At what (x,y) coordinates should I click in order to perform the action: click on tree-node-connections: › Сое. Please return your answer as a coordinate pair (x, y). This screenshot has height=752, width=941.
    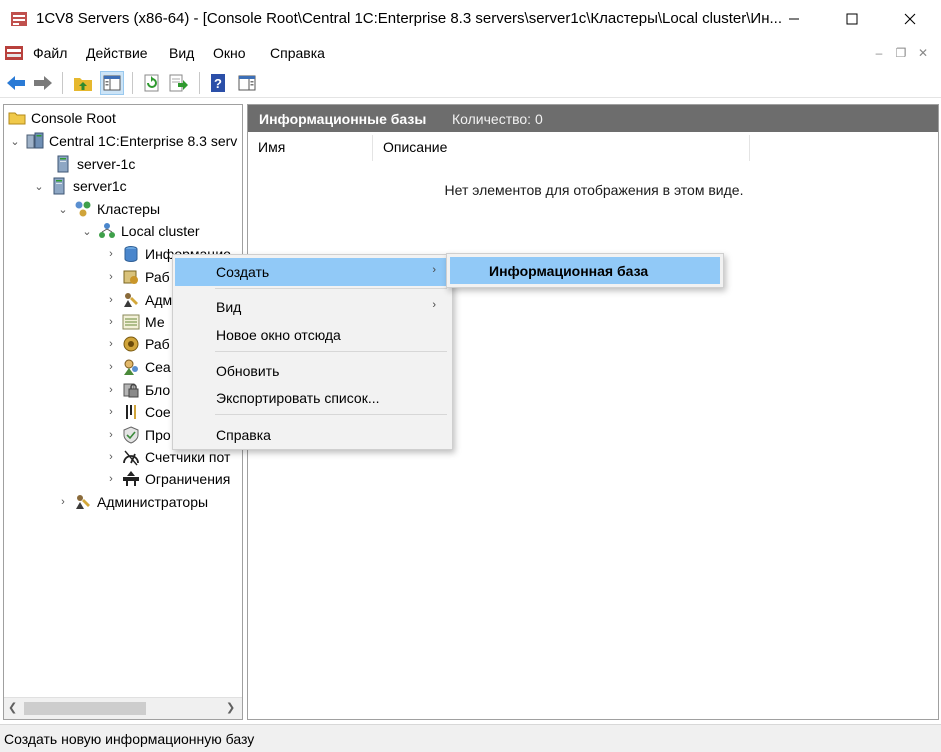
    Looking at the image, I should click on (137, 412).